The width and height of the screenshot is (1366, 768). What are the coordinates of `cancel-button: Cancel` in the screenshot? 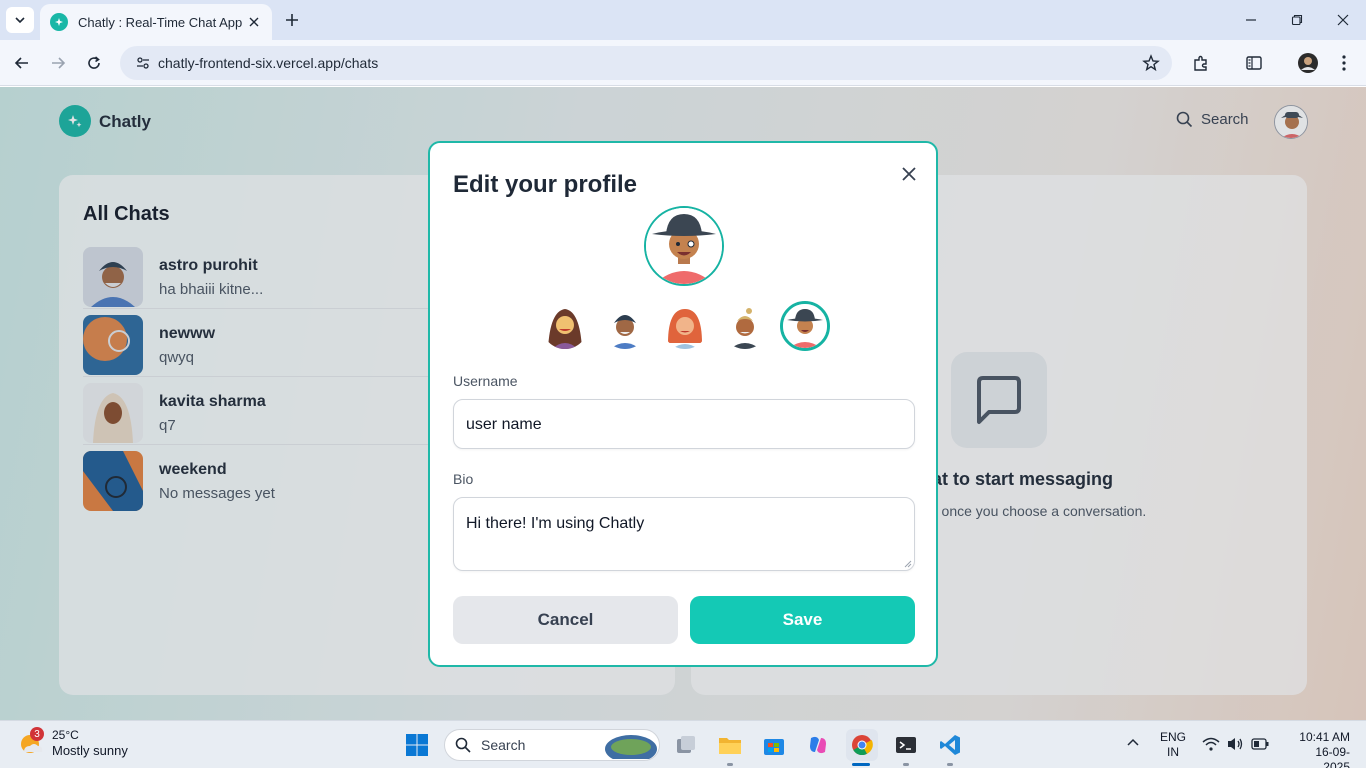 It's located at (565, 620).